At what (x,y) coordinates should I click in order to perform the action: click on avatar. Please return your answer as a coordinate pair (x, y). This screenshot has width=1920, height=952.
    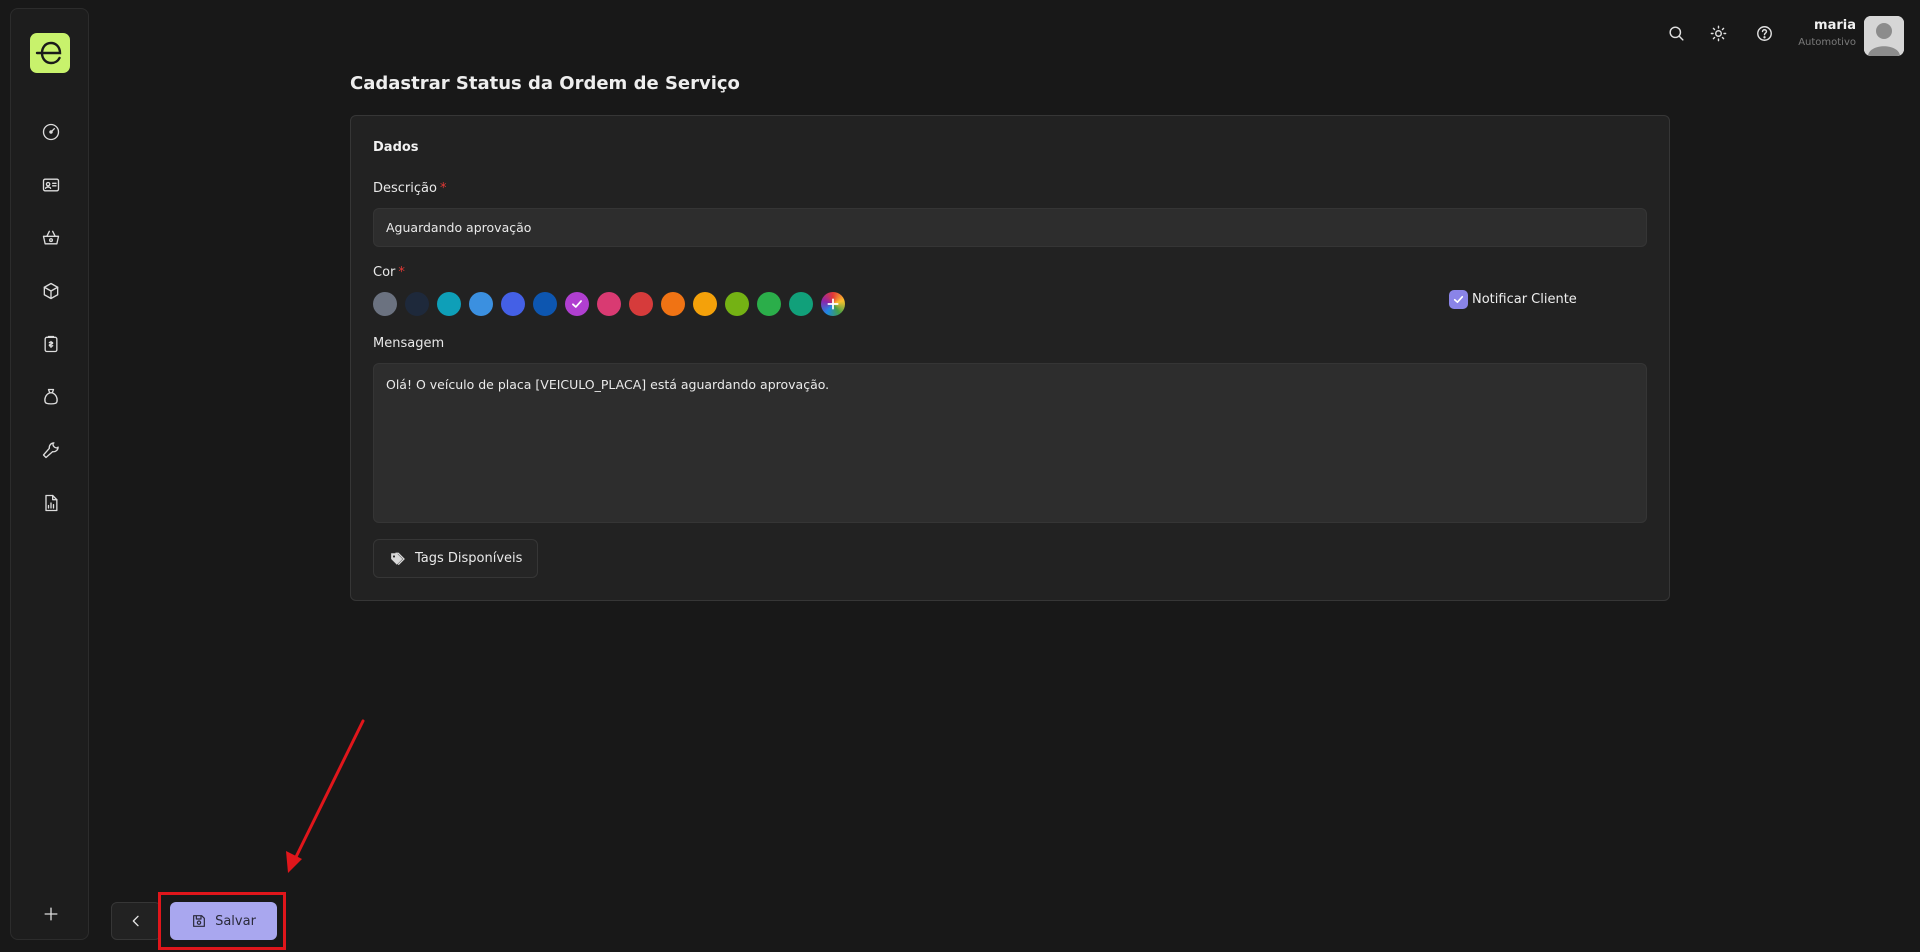
    Looking at the image, I should click on (1884, 36).